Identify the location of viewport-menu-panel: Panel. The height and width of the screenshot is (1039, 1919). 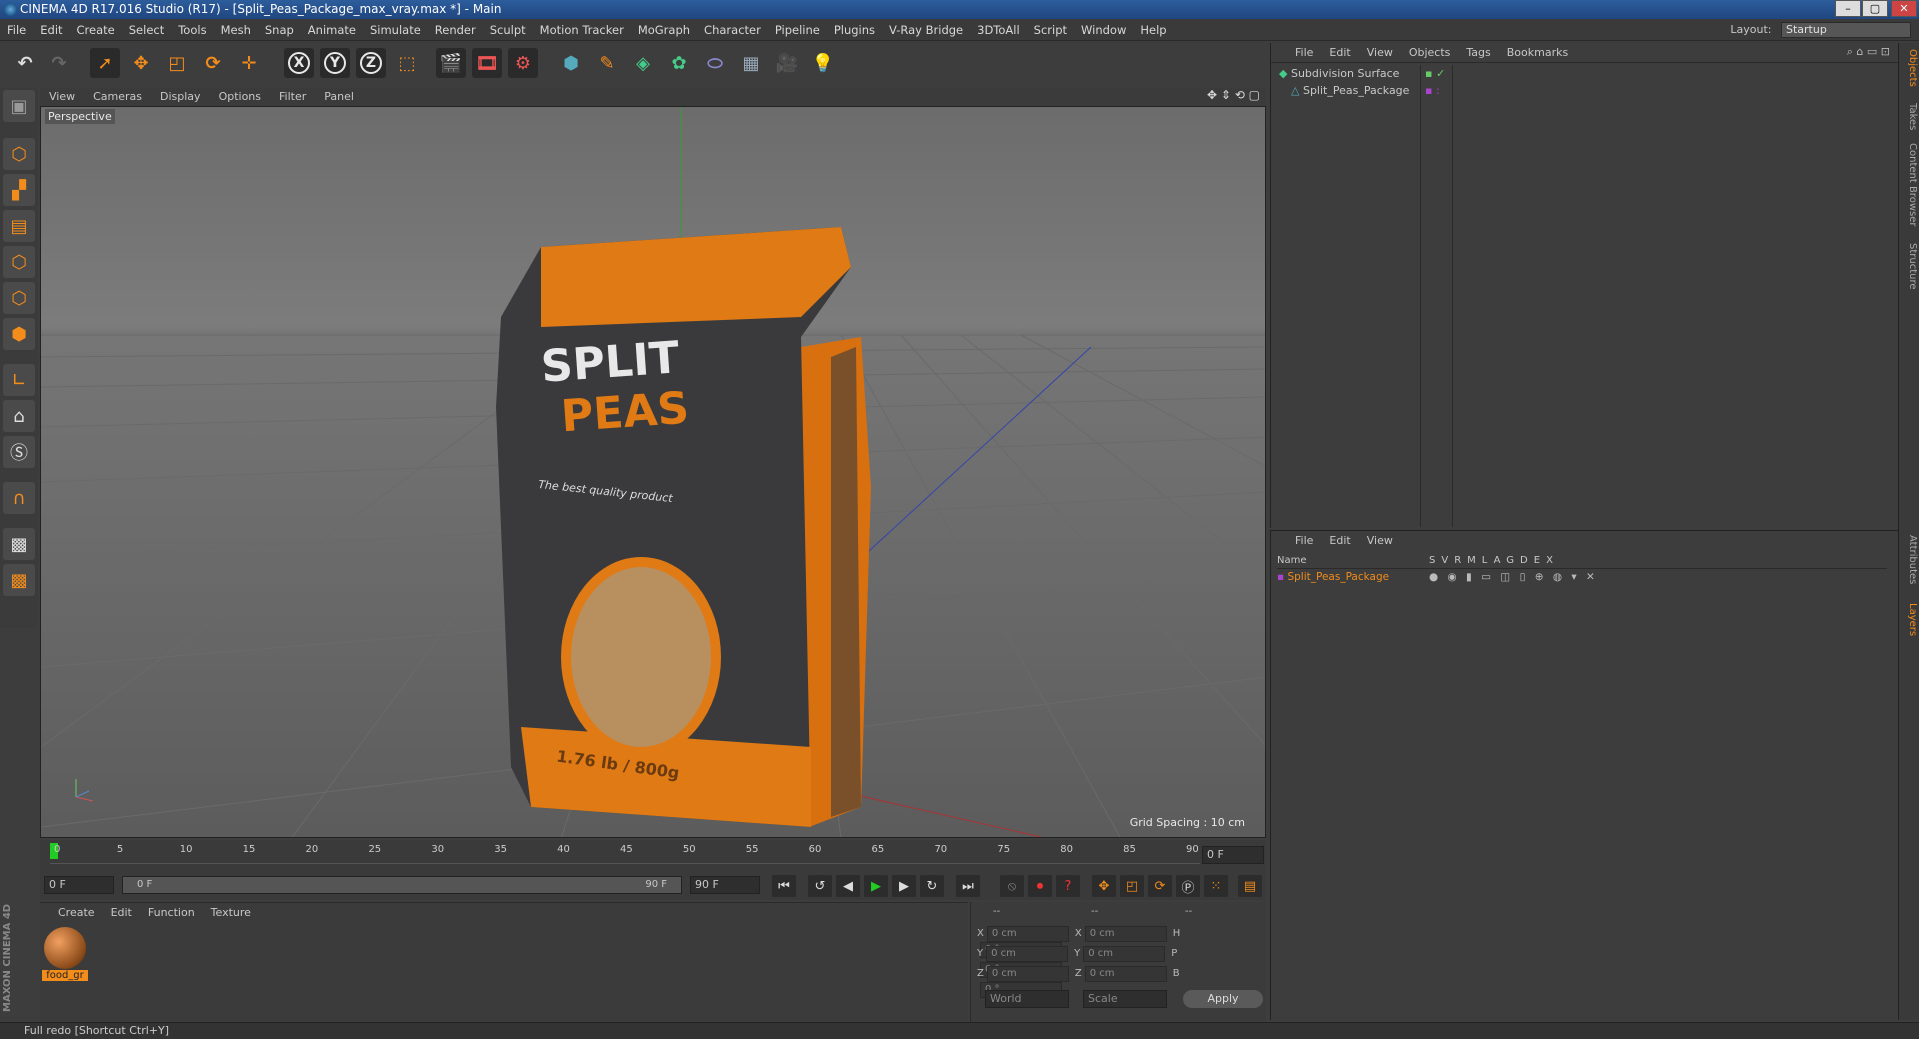
(339, 97).